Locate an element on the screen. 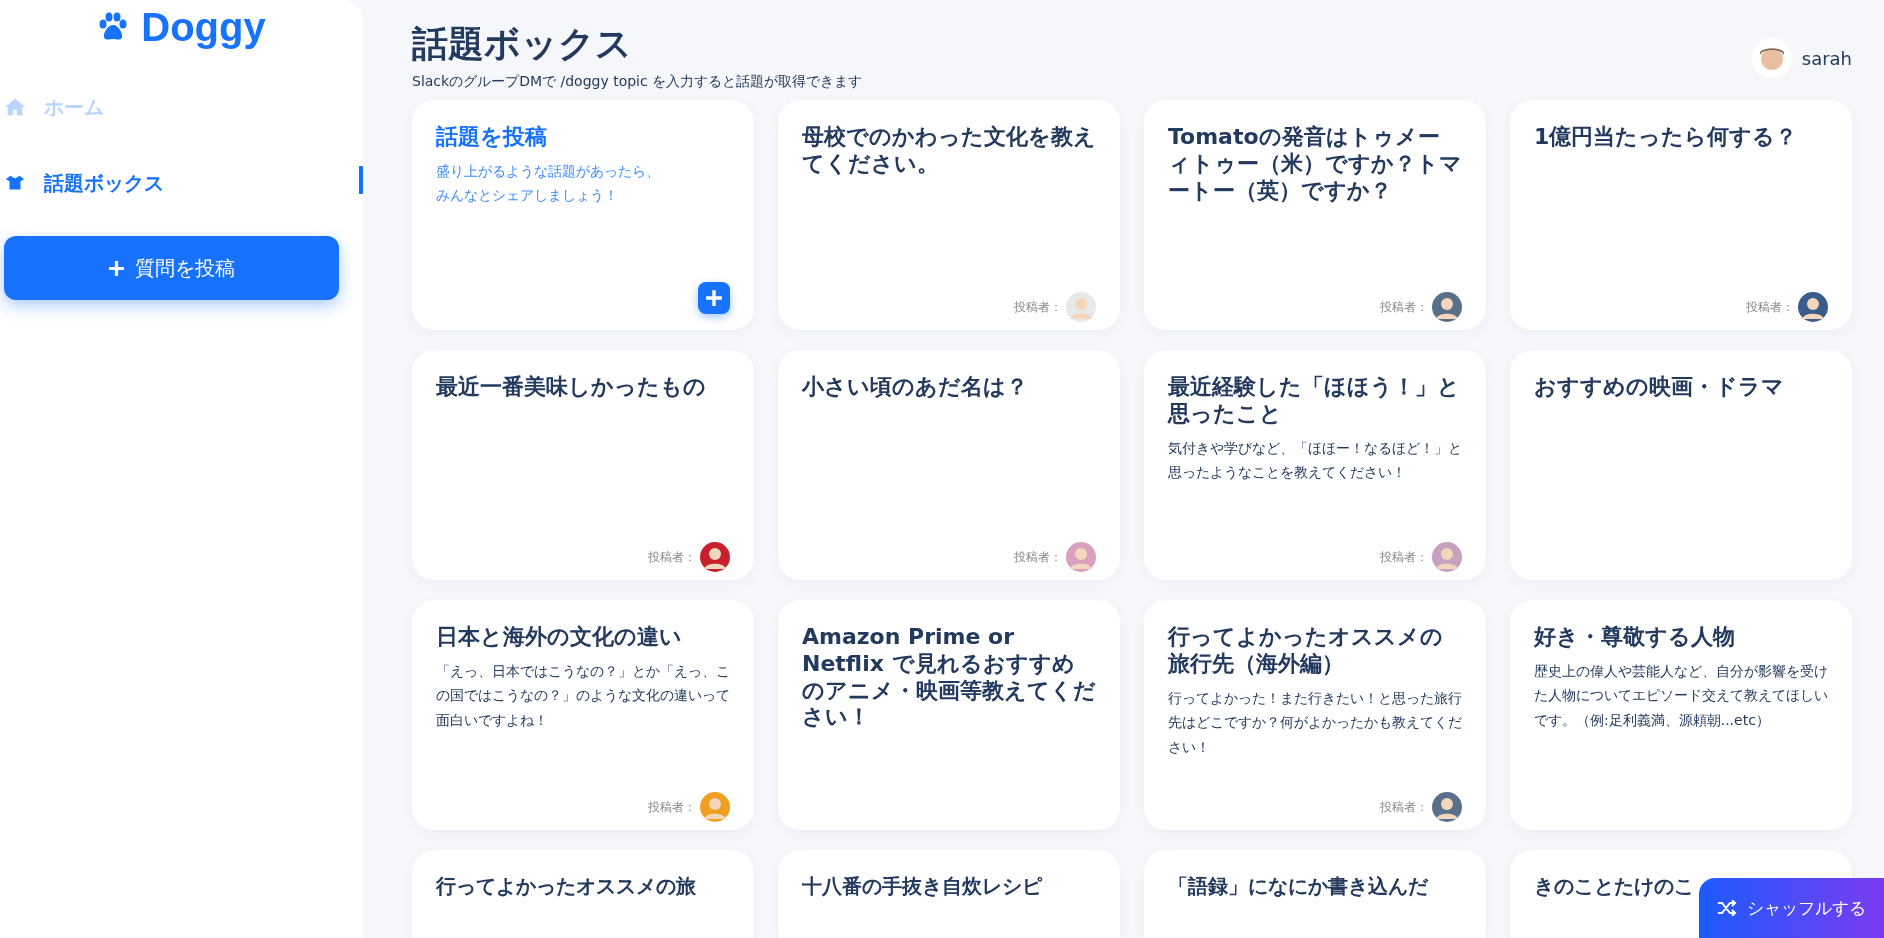 Image resolution: width=1884 pixels, height=938 pixels. card-description: 盛り上がるような話題があったら、みんなとシェアしましょう！ is located at coordinates (548, 183).